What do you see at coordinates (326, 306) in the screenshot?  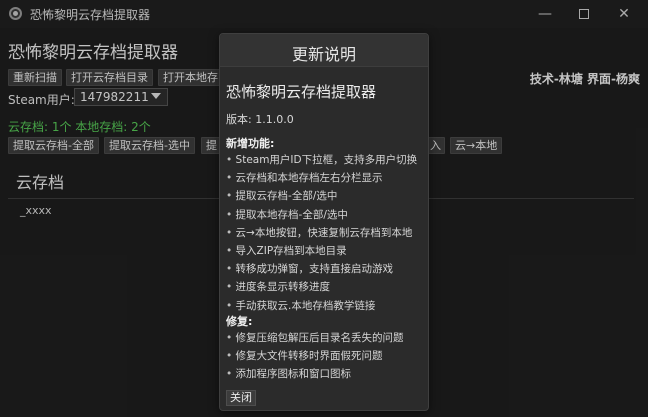 I see `list-item: 手动获取云.本地存档教学链接` at bounding box center [326, 306].